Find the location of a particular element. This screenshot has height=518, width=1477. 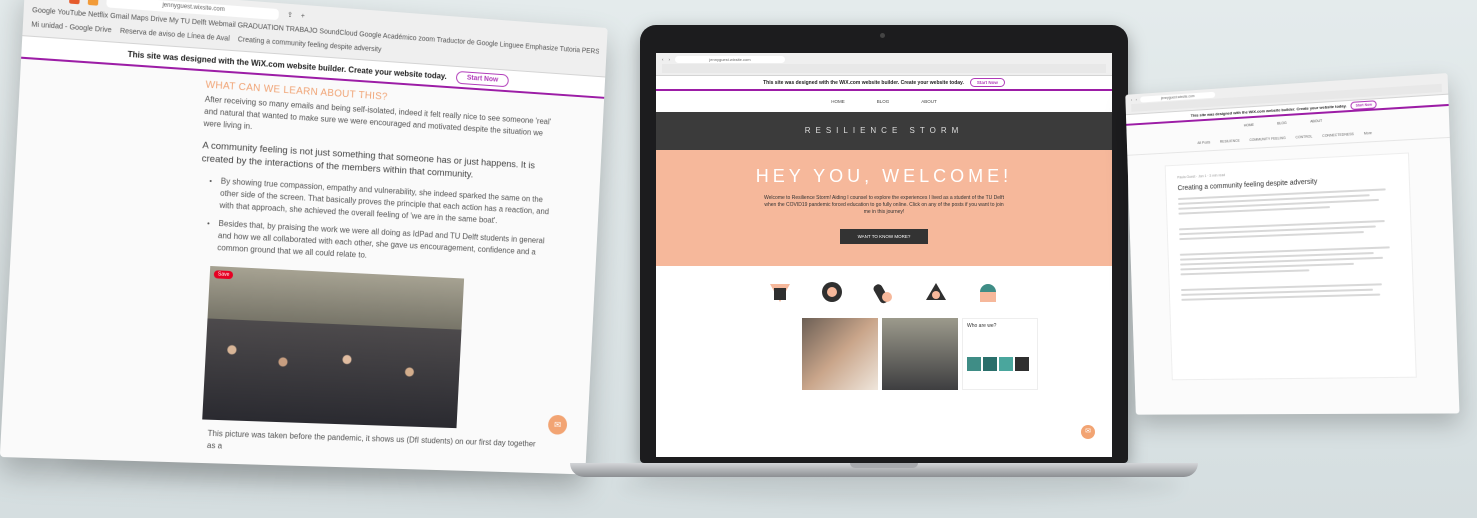

camera-icon is located at coordinates (882, 35).